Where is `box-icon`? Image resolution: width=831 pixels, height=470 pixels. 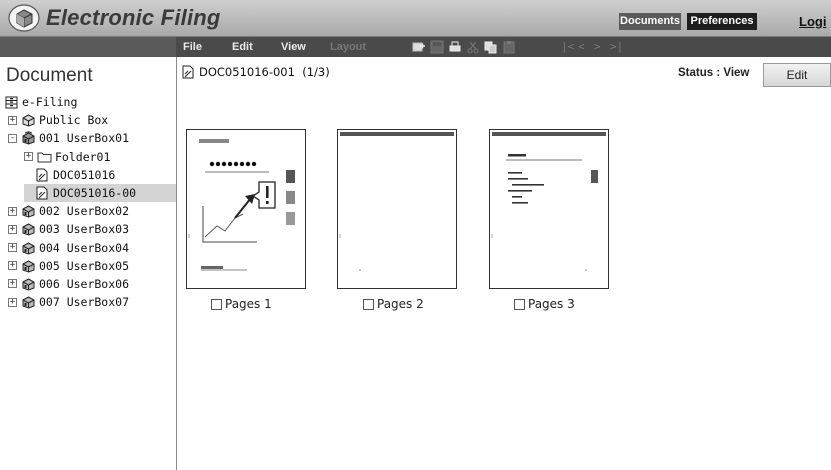
box-icon is located at coordinates (28, 120).